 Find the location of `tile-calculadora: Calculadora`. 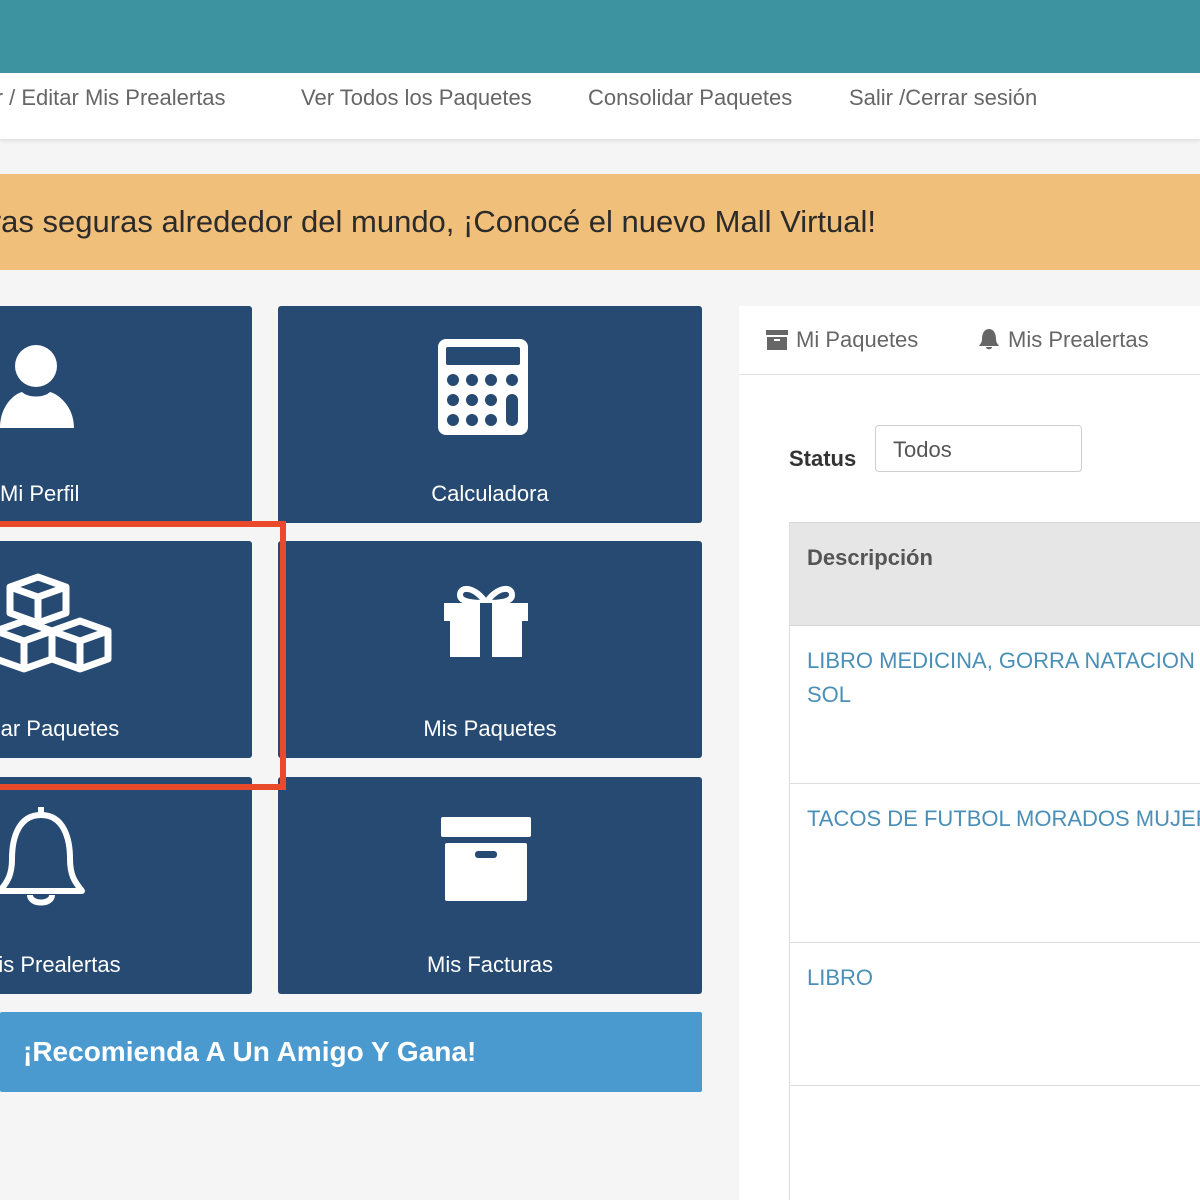

tile-calculadora: Calculadora is located at coordinates (490, 414).